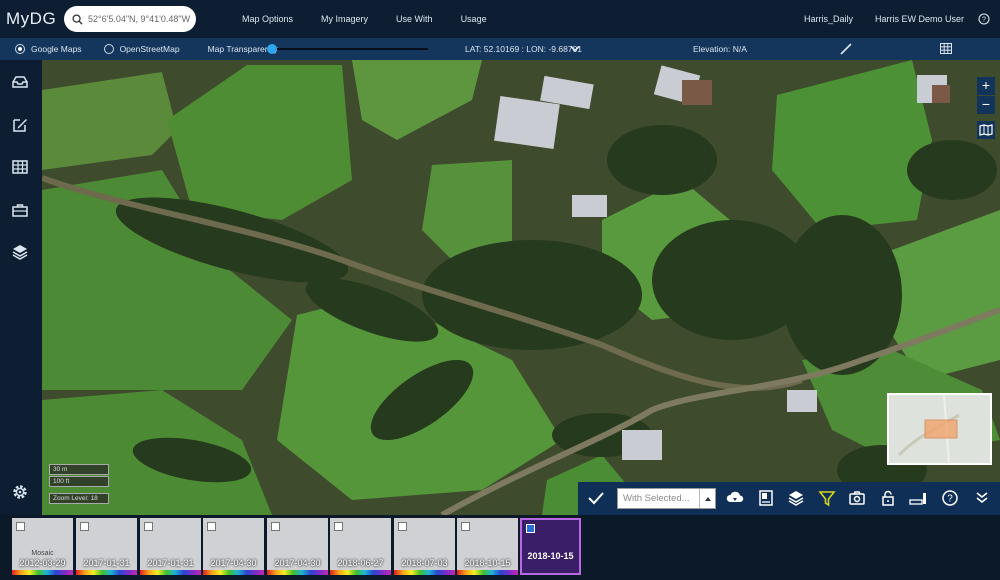 Image resolution: width=1000 pixels, height=580 pixels. I want to click on brand-logo: MyDG, so click(31, 18).